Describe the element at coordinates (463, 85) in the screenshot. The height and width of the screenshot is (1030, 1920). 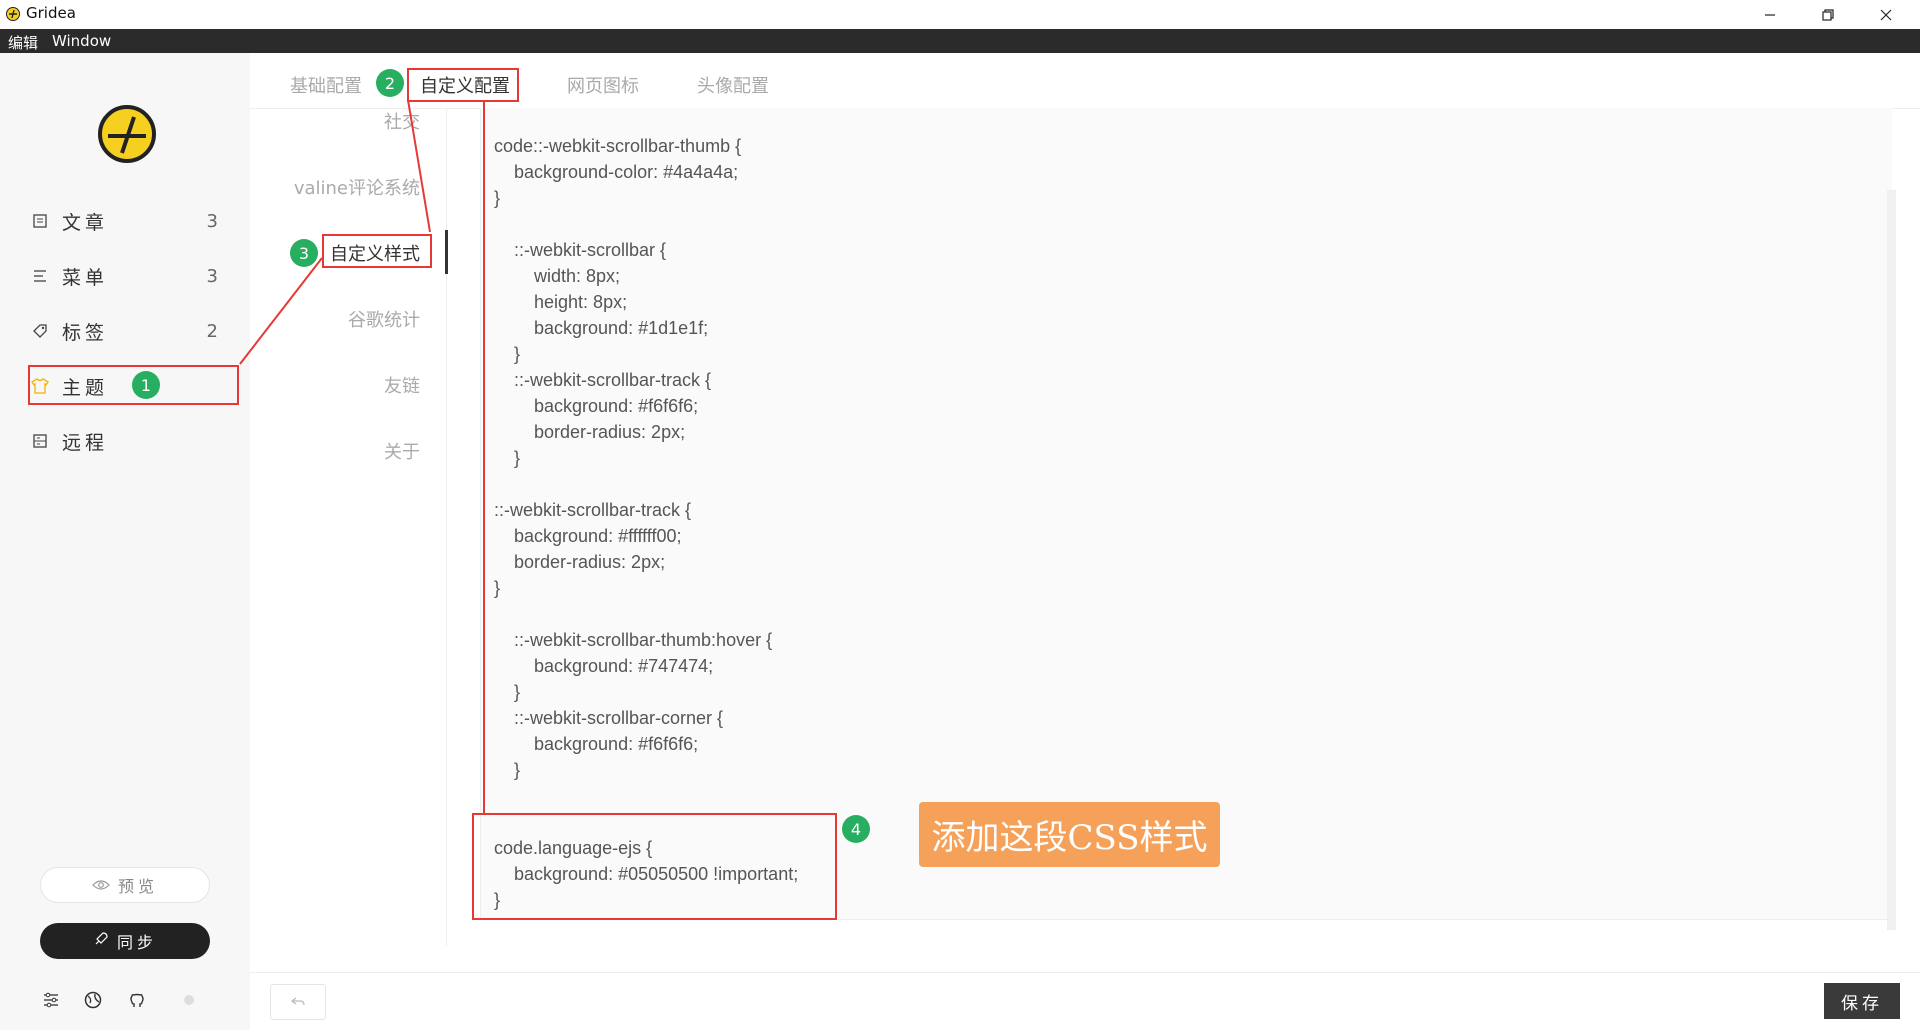
I see `annotation-box-custom-config` at that location.